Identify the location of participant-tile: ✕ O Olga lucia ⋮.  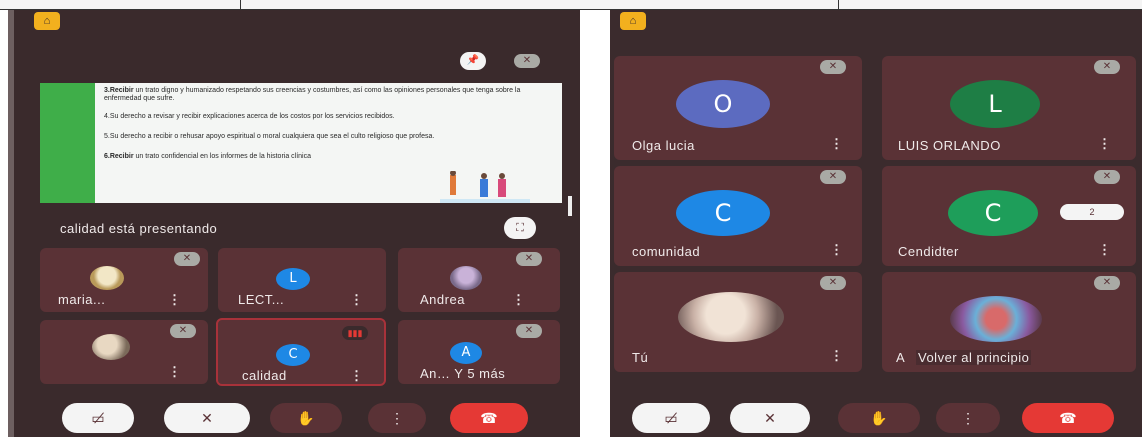
(738, 108).